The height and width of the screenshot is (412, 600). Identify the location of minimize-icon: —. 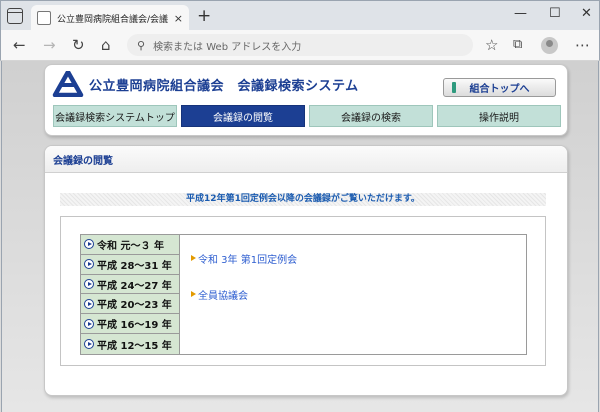
(520, 13).